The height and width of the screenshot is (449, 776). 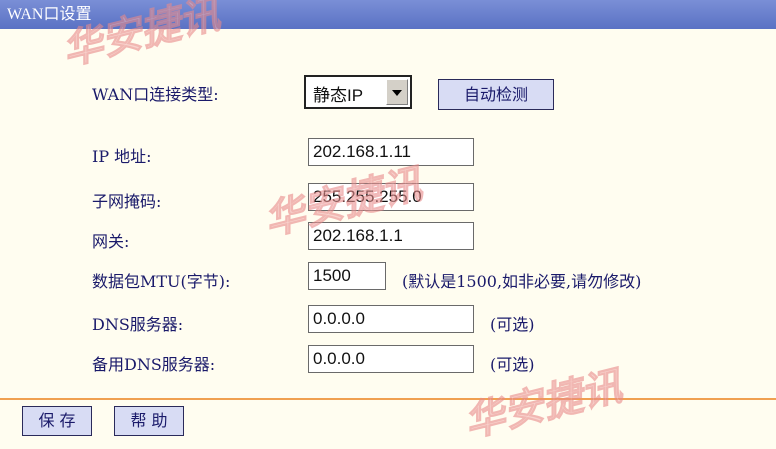 What do you see at coordinates (111, 241) in the screenshot?
I see `gateway-label: 网关:` at bounding box center [111, 241].